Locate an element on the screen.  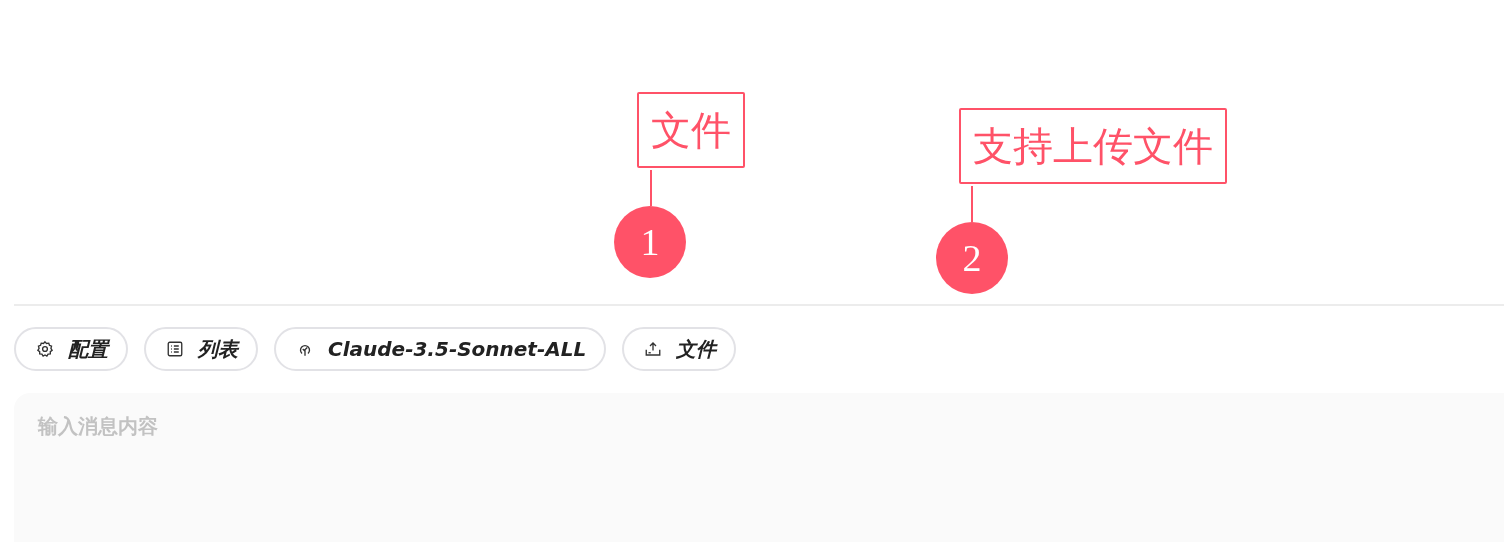
number-badge: 1 is located at coordinates (650, 242).